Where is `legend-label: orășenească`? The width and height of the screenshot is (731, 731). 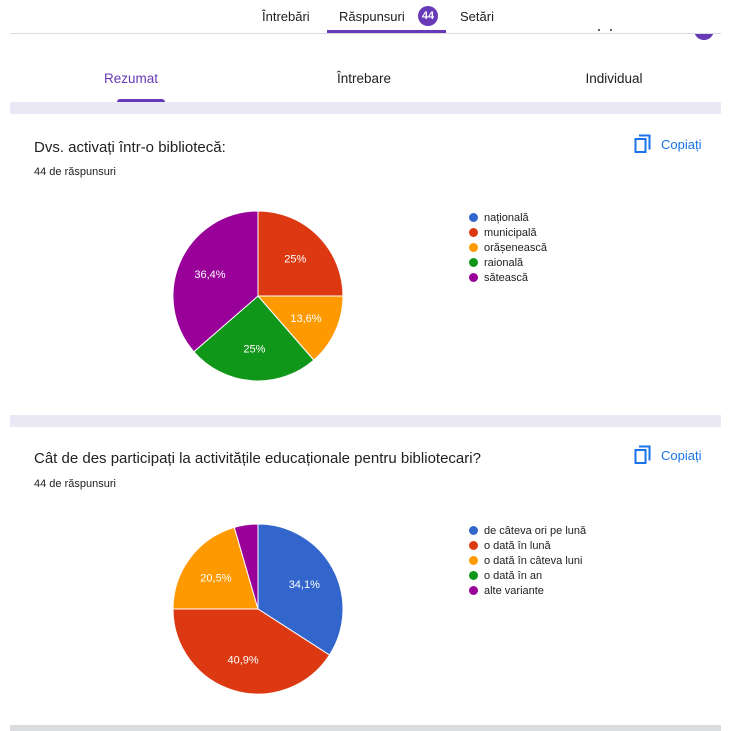
legend-label: orășenească is located at coordinates (515, 247).